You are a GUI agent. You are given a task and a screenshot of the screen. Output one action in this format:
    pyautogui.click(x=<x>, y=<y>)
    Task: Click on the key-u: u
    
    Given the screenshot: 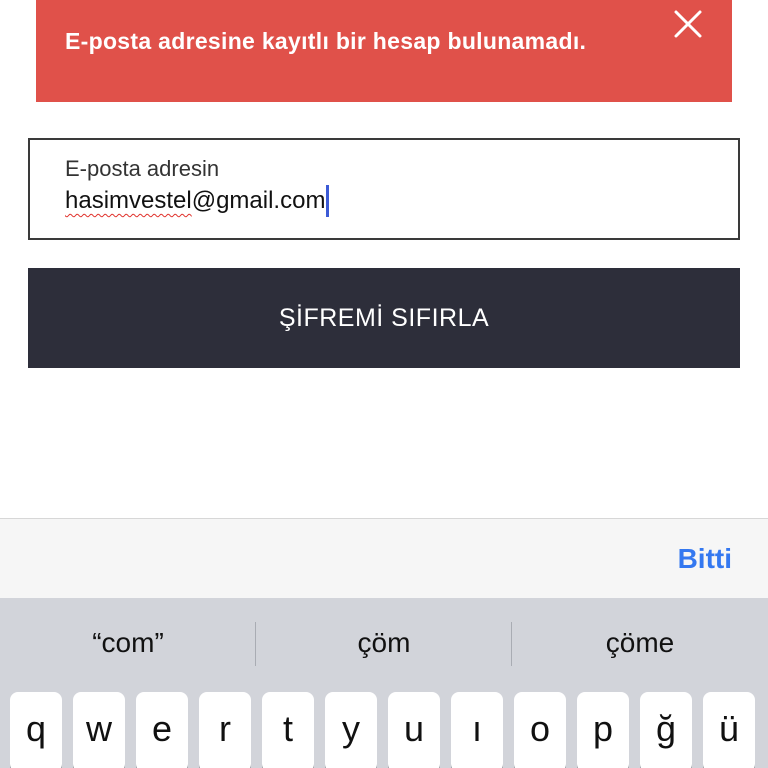 What is the action you would take?
    pyautogui.click(x=414, y=730)
    